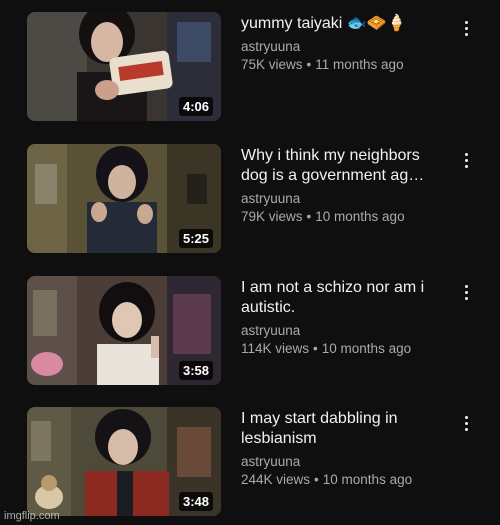 The width and height of the screenshot is (500, 525). I want to click on video-duration: 3:48, so click(195, 501).